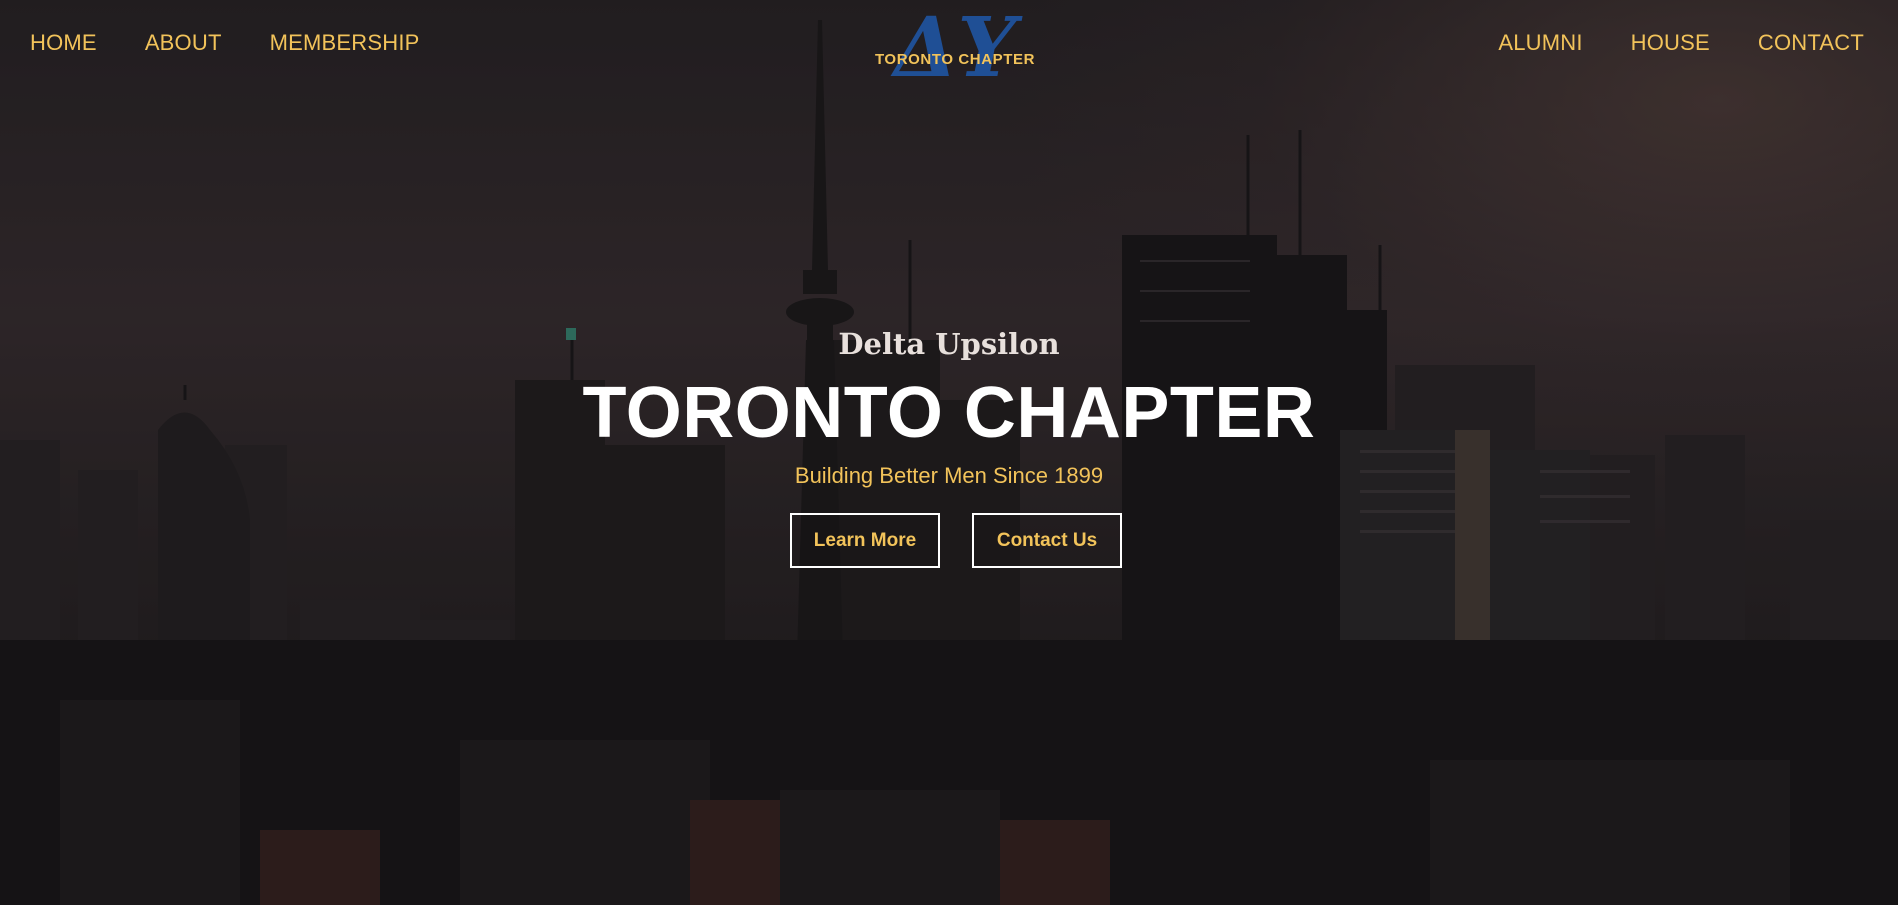  What do you see at coordinates (949, 344) in the screenshot?
I see `hero-pre-title: Delta Upsilon` at bounding box center [949, 344].